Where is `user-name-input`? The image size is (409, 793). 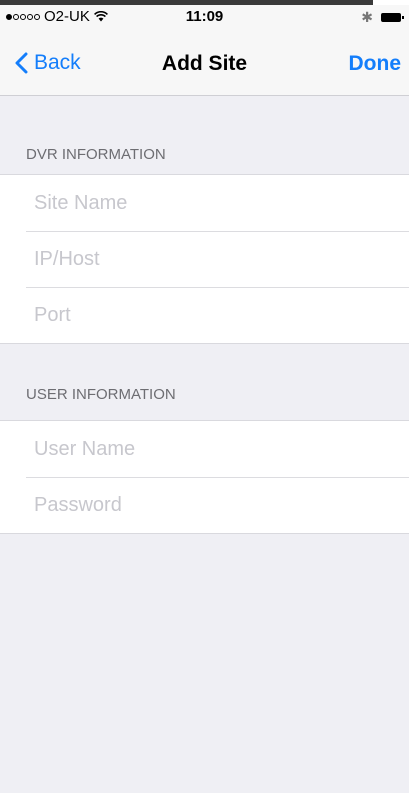
user-name-input is located at coordinates (214, 449).